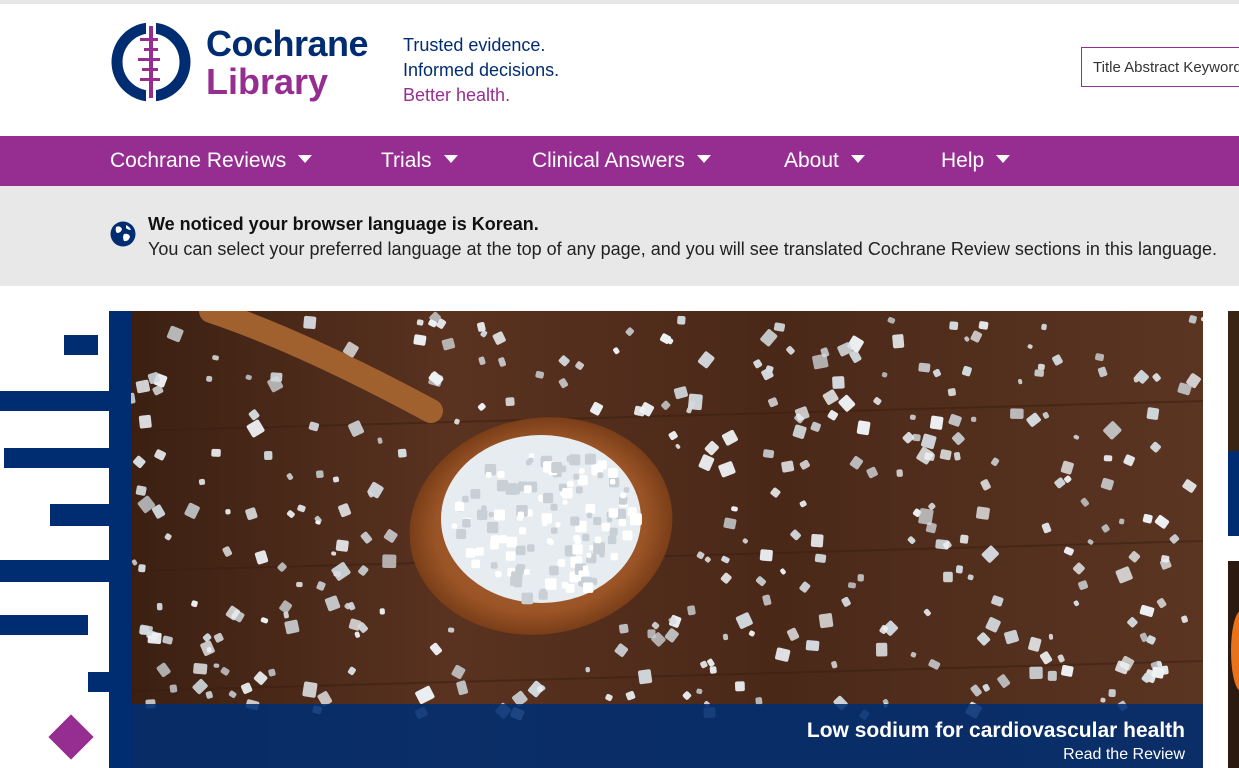 This screenshot has width=1239, height=768. I want to click on decor-vertical-bar, so click(120, 539).